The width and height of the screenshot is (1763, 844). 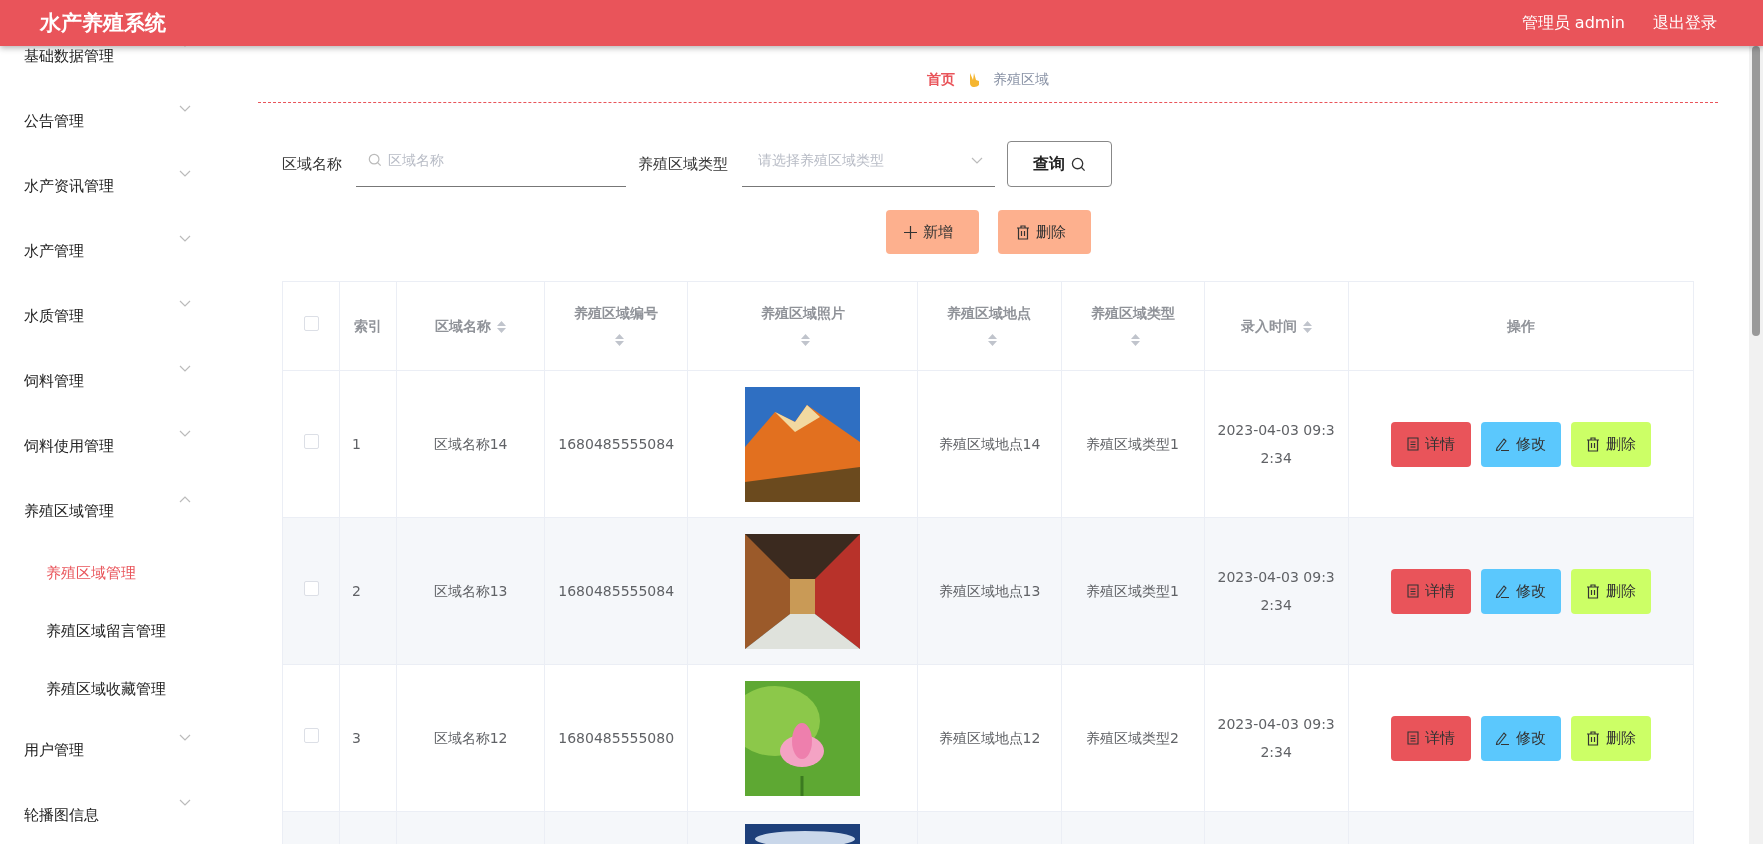 What do you see at coordinates (368, 326) in the screenshot?
I see `column-header: 索引` at bounding box center [368, 326].